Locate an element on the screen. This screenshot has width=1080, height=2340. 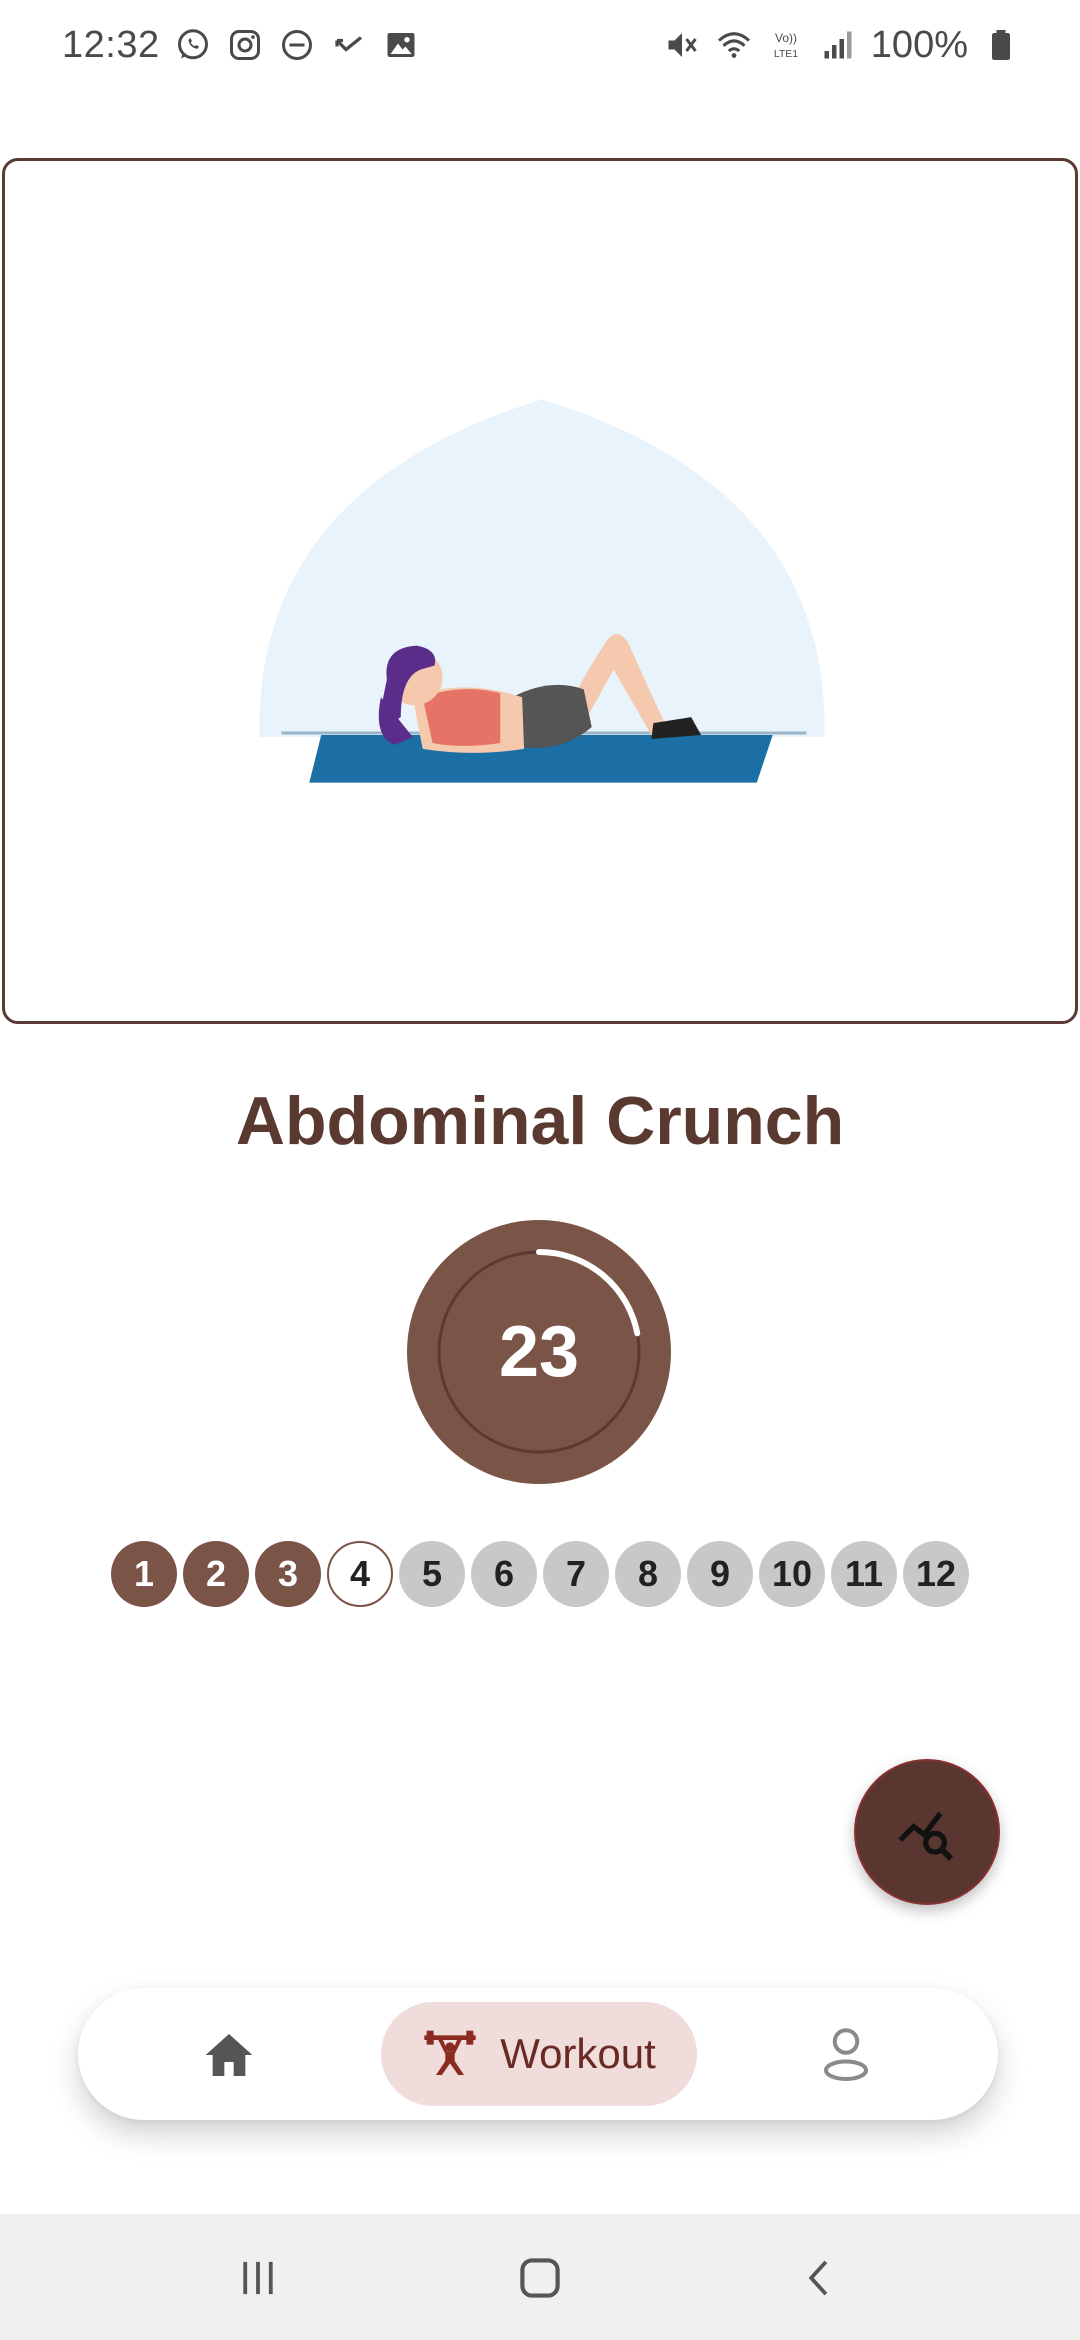
set-indicator-3: 3 is located at coordinates (288, 1574).